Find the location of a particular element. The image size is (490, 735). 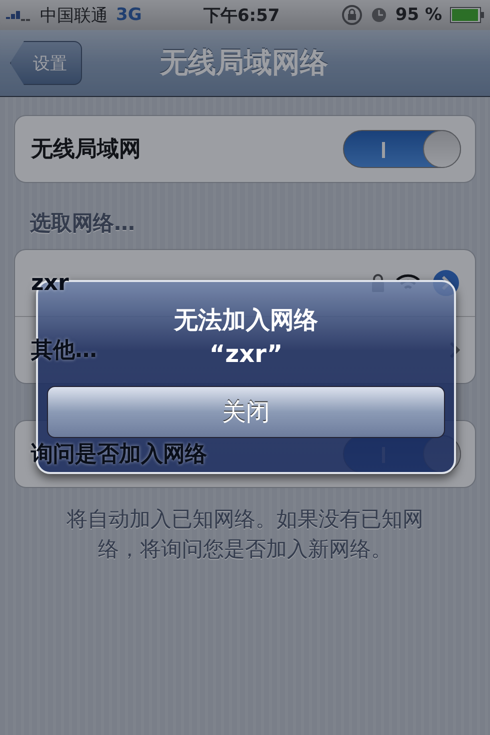

wifi-switch is located at coordinates (402, 149).